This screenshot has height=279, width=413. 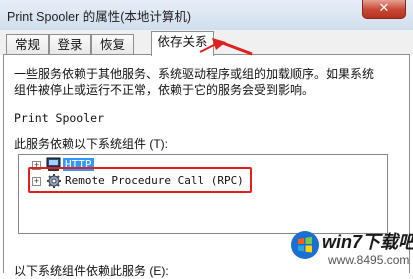 What do you see at coordinates (182, 43) in the screenshot?
I see `tab-dependencies: 依存关系` at bounding box center [182, 43].